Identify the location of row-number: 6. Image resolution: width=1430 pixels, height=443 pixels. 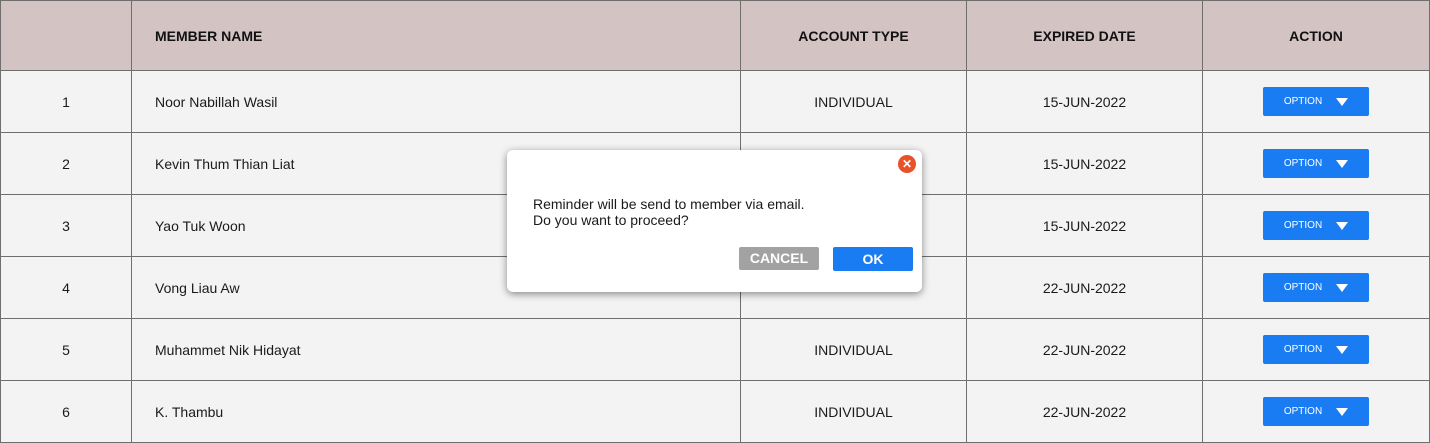
(66, 411).